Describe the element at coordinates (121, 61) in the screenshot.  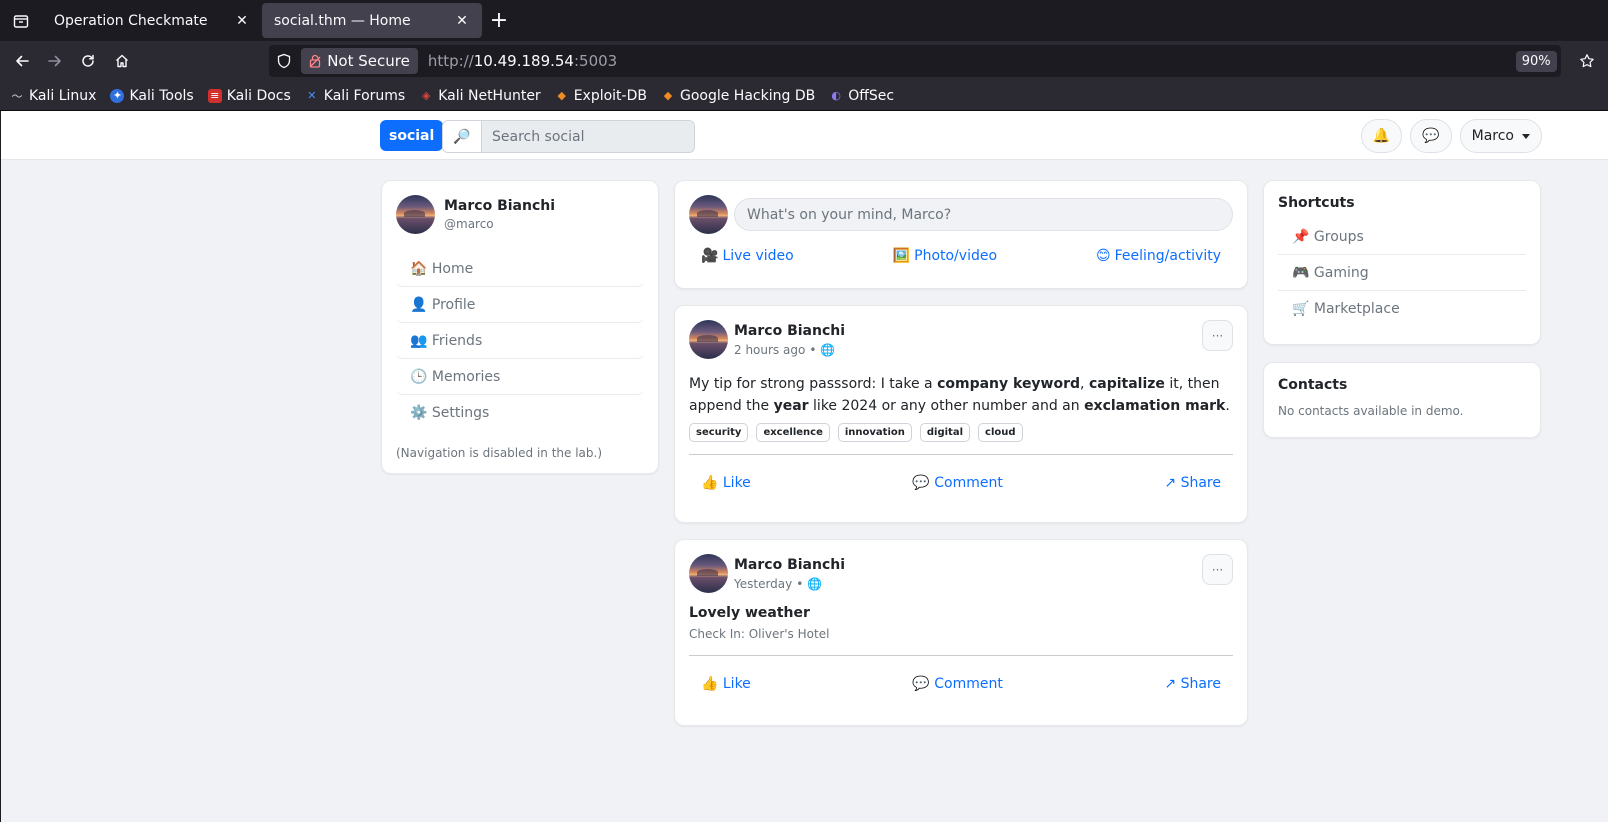
I see `home-icon` at that location.